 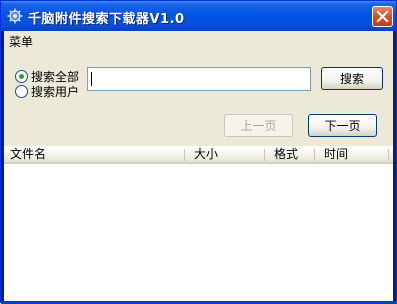 I want to click on menu-item-menu: 菜单, so click(x=21, y=41).